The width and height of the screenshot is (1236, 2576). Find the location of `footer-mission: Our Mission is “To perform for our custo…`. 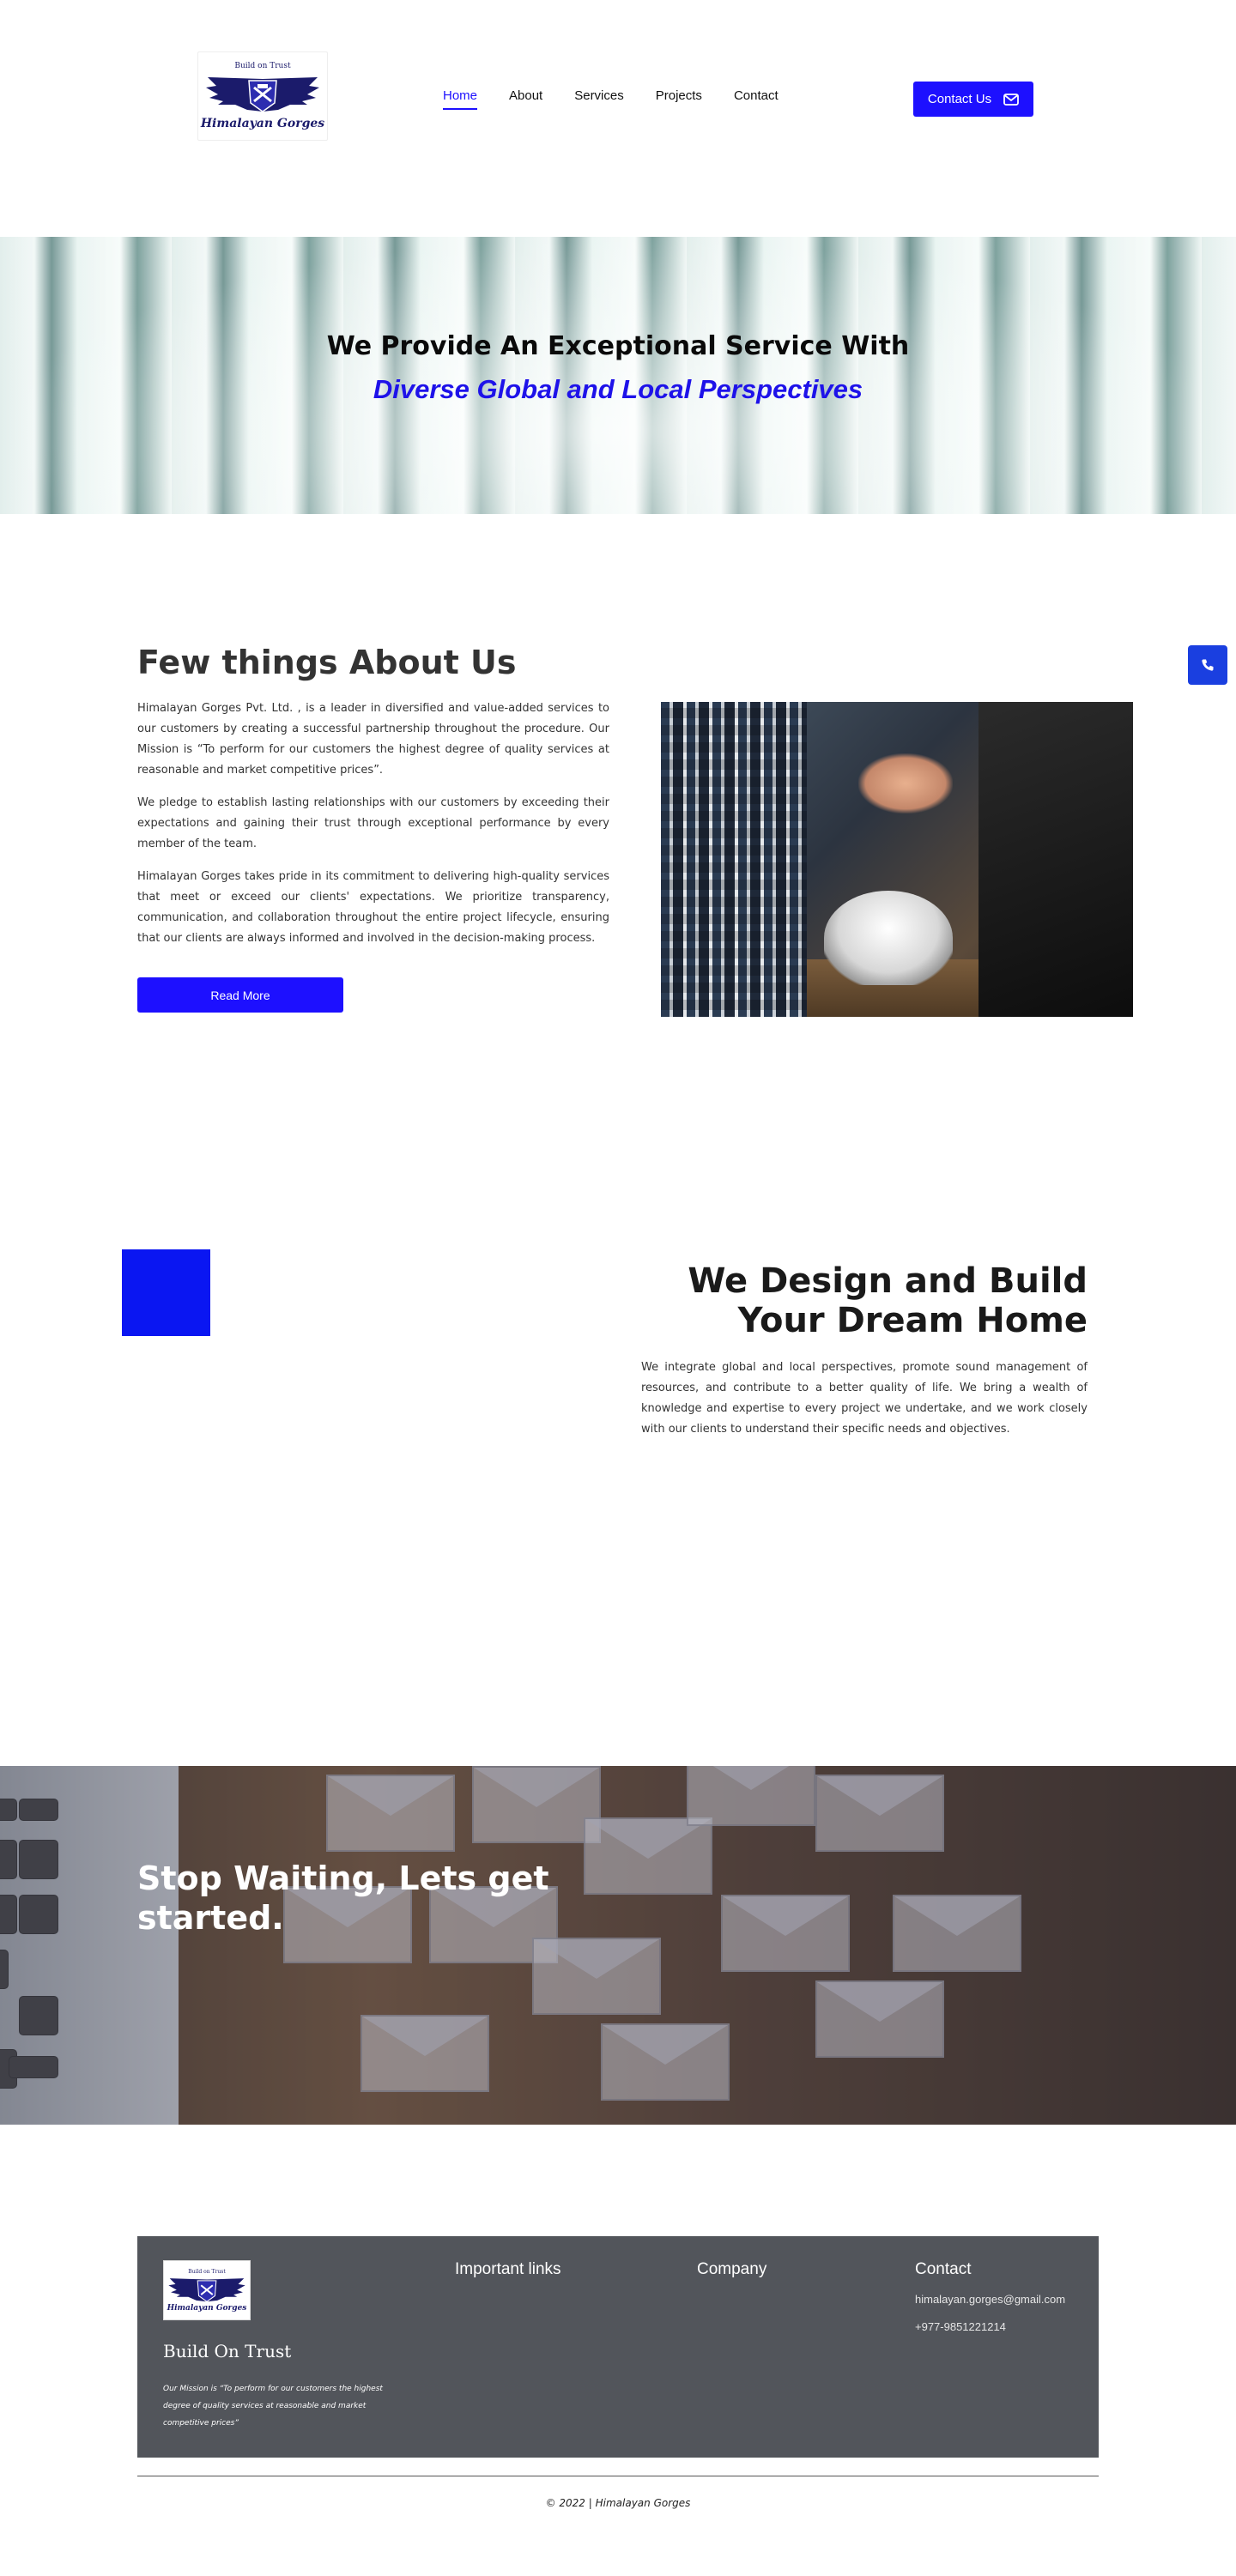

footer-mission: Our Mission is “To perform for our custo… is located at coordinates (273, 2406).